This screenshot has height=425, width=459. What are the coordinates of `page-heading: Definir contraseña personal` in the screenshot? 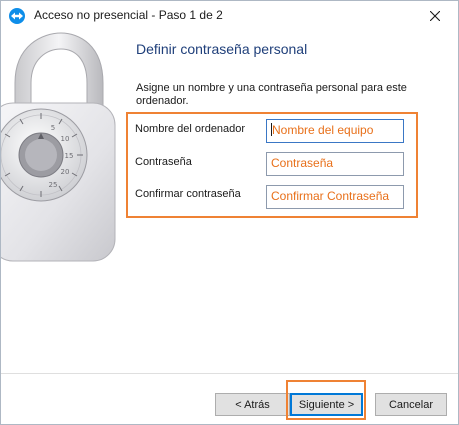 It's located at (222, 49).